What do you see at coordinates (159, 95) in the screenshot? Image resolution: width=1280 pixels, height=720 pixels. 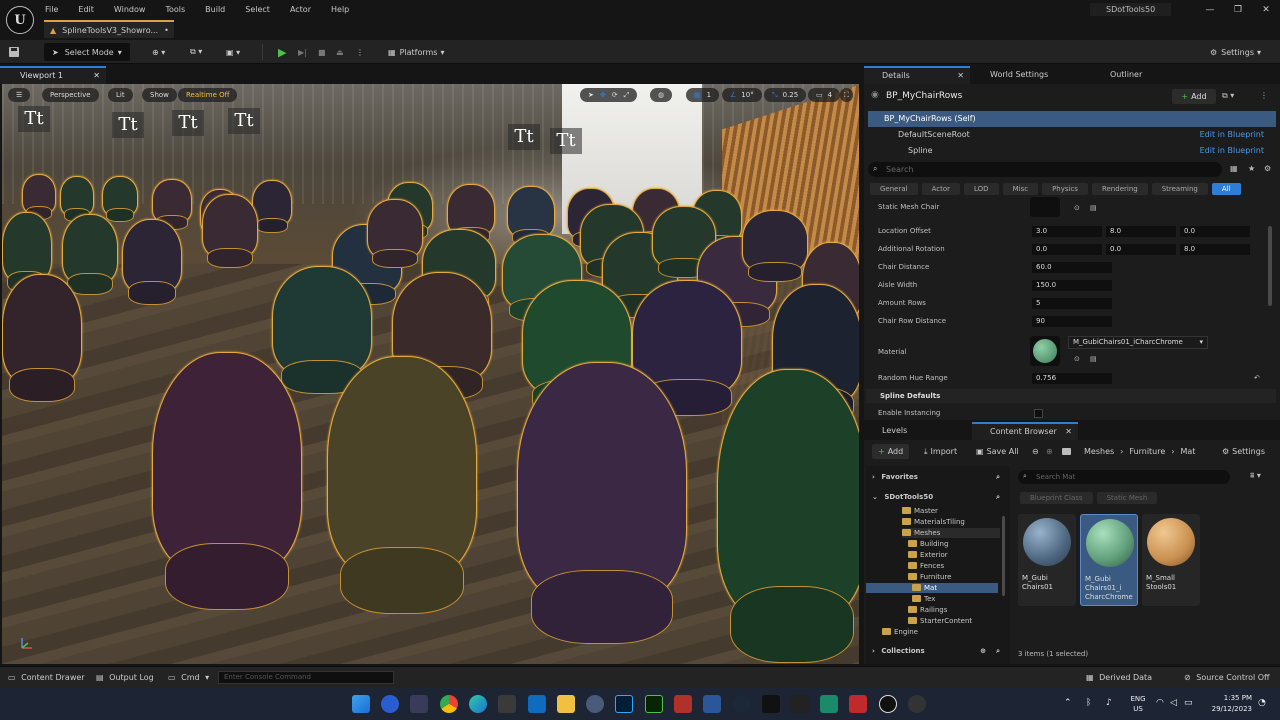 I see `show-button: Show` at bounding box center [159, 95].